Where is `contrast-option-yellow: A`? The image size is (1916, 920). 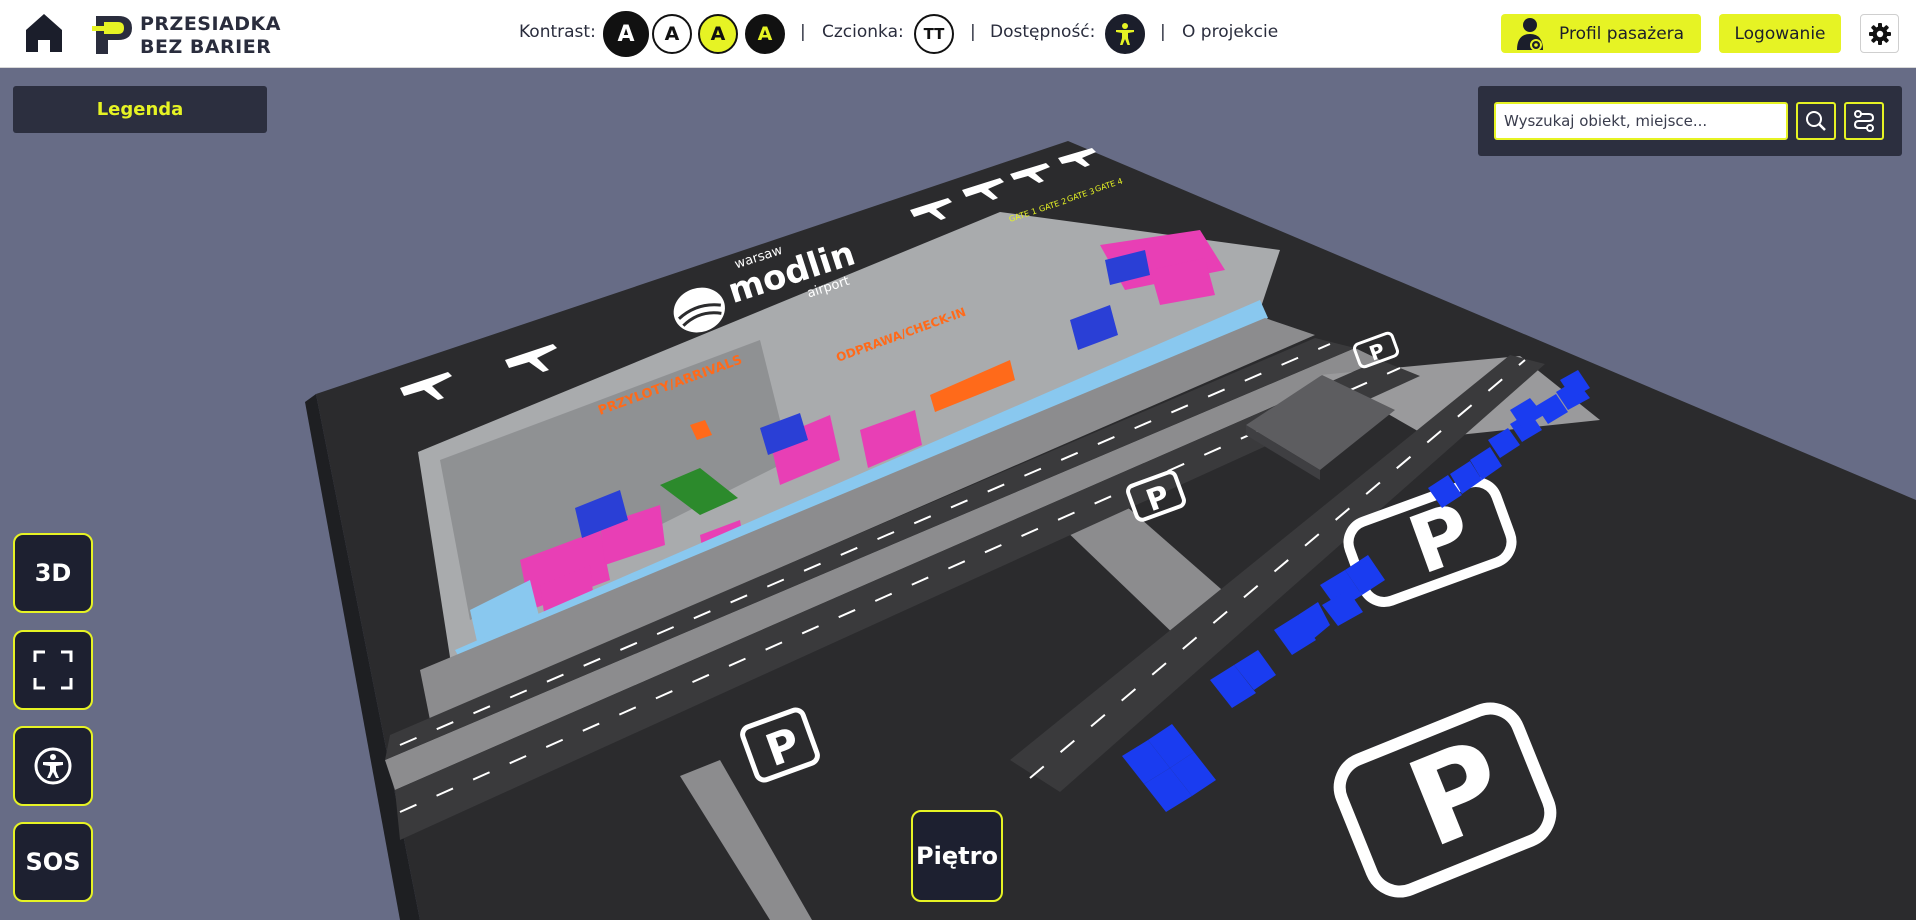 contrast-option-yellow: A is located at coordinates (718, 34).